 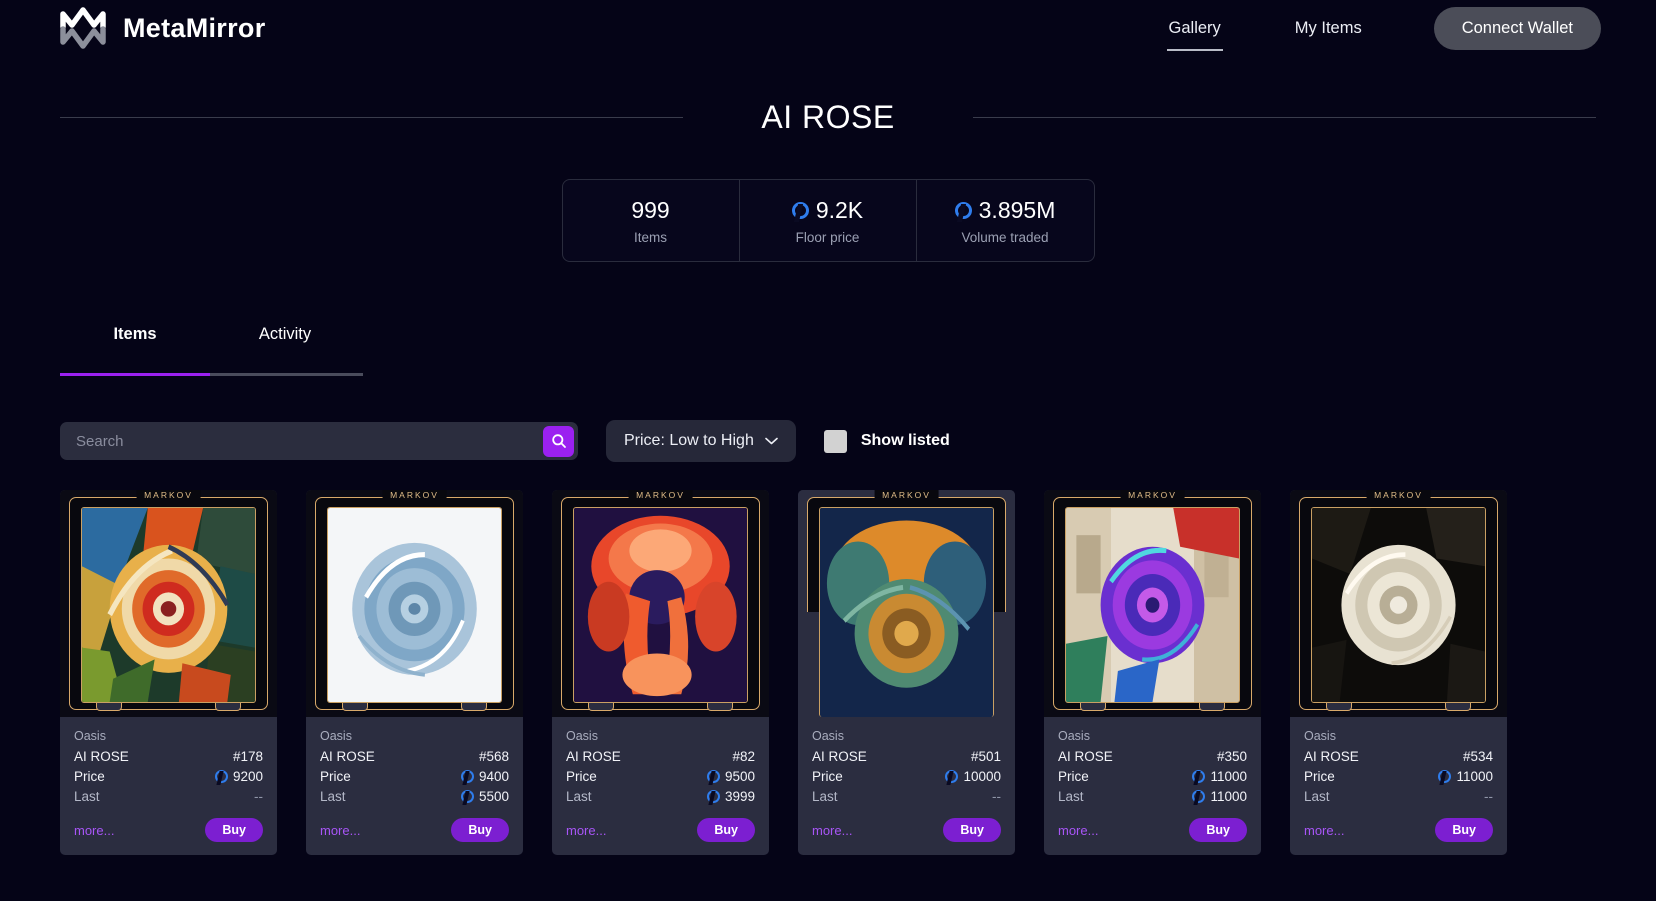 What do you see at coordinates (309, 441) in the screenshot?
I see `search-input` at bounding box center [309, 441].